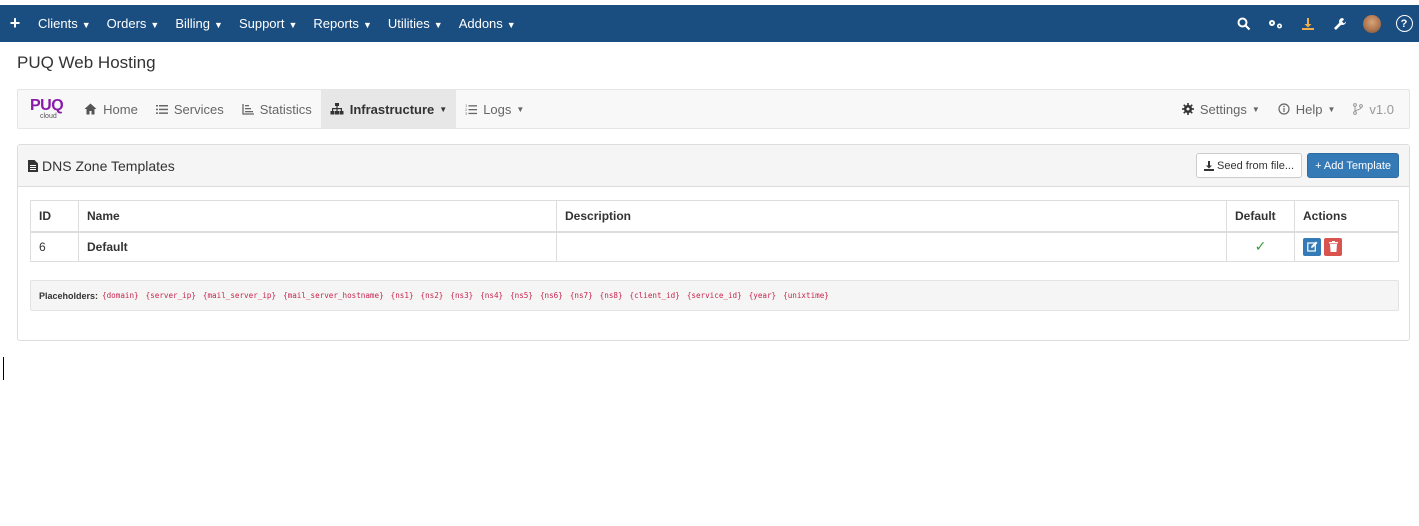 This screenshot has height=526, width=1419. Describe the element at coordinates (891, 246) in the screenshot. I see `cell-description` at that location.